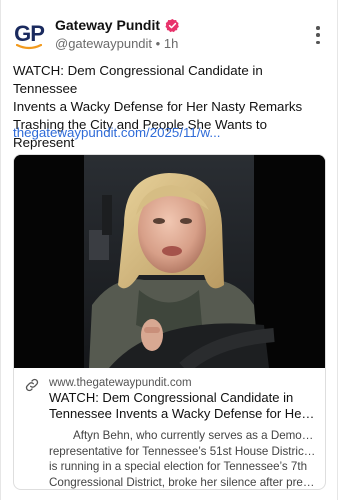 Image resolution: width=338 pixels, height=500 pixels. Describe the element at coordinates (107, 25) in the screenshot. I see `display-name: Gateway Pundit` at that location.